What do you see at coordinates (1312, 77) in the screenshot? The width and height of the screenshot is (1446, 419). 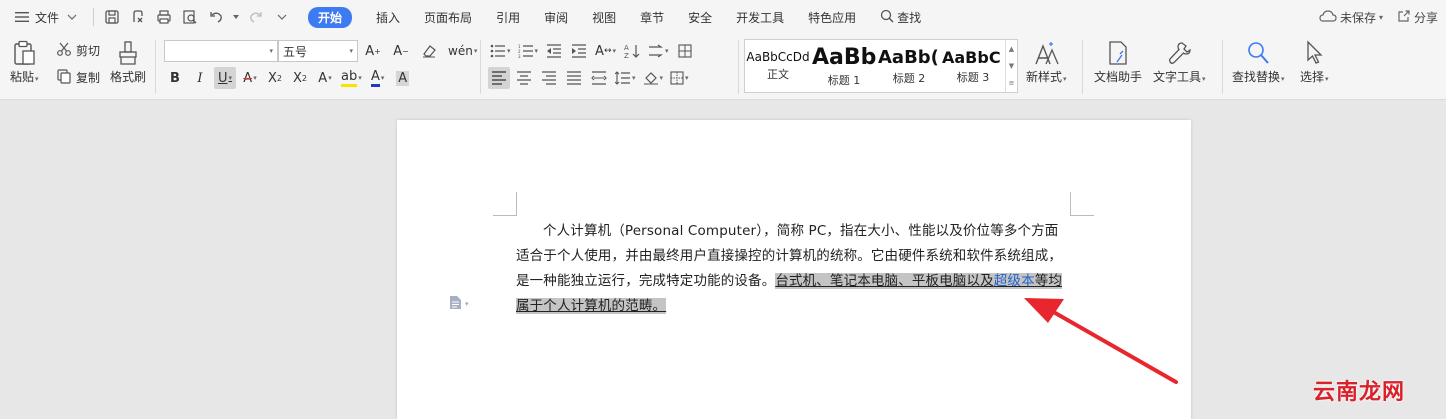 I see `select-label: 选择` at bounding box center [1312, 77].